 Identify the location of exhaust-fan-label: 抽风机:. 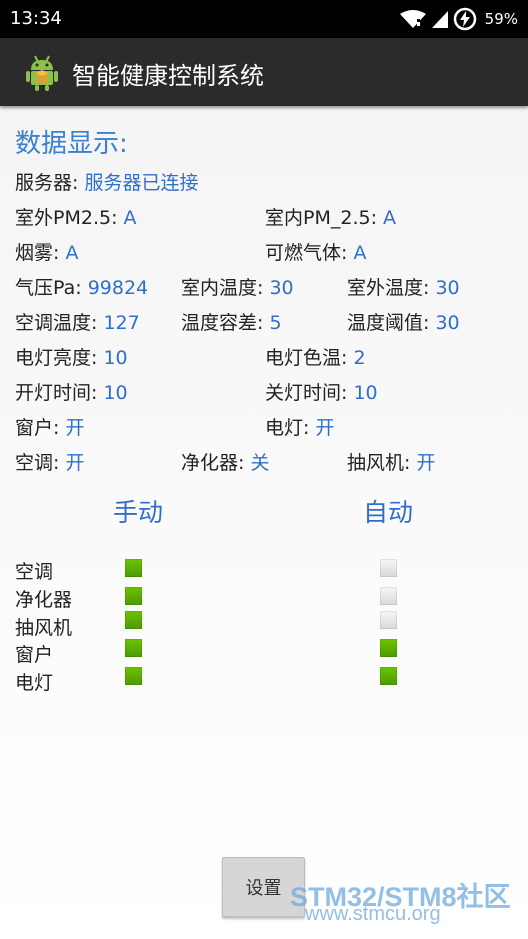
(382, 463).